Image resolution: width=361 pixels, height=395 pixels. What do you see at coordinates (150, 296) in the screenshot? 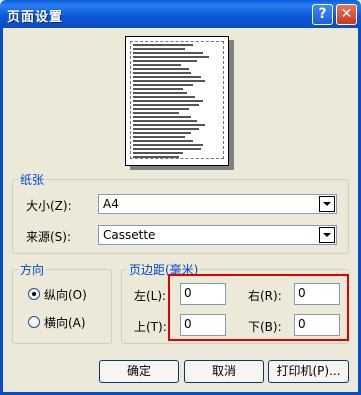
I see `left-margin-label: 左(L):` at bounding box center [150, 296].